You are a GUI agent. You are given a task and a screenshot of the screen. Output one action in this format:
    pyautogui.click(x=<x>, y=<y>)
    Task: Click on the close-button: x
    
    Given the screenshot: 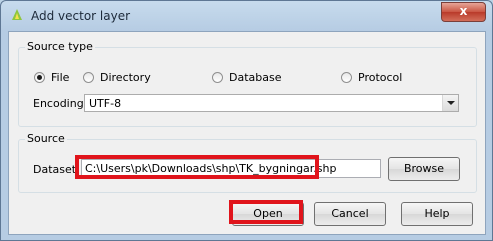 What is the action you would take?
    pyautogui.click(x=463, y=12)
    